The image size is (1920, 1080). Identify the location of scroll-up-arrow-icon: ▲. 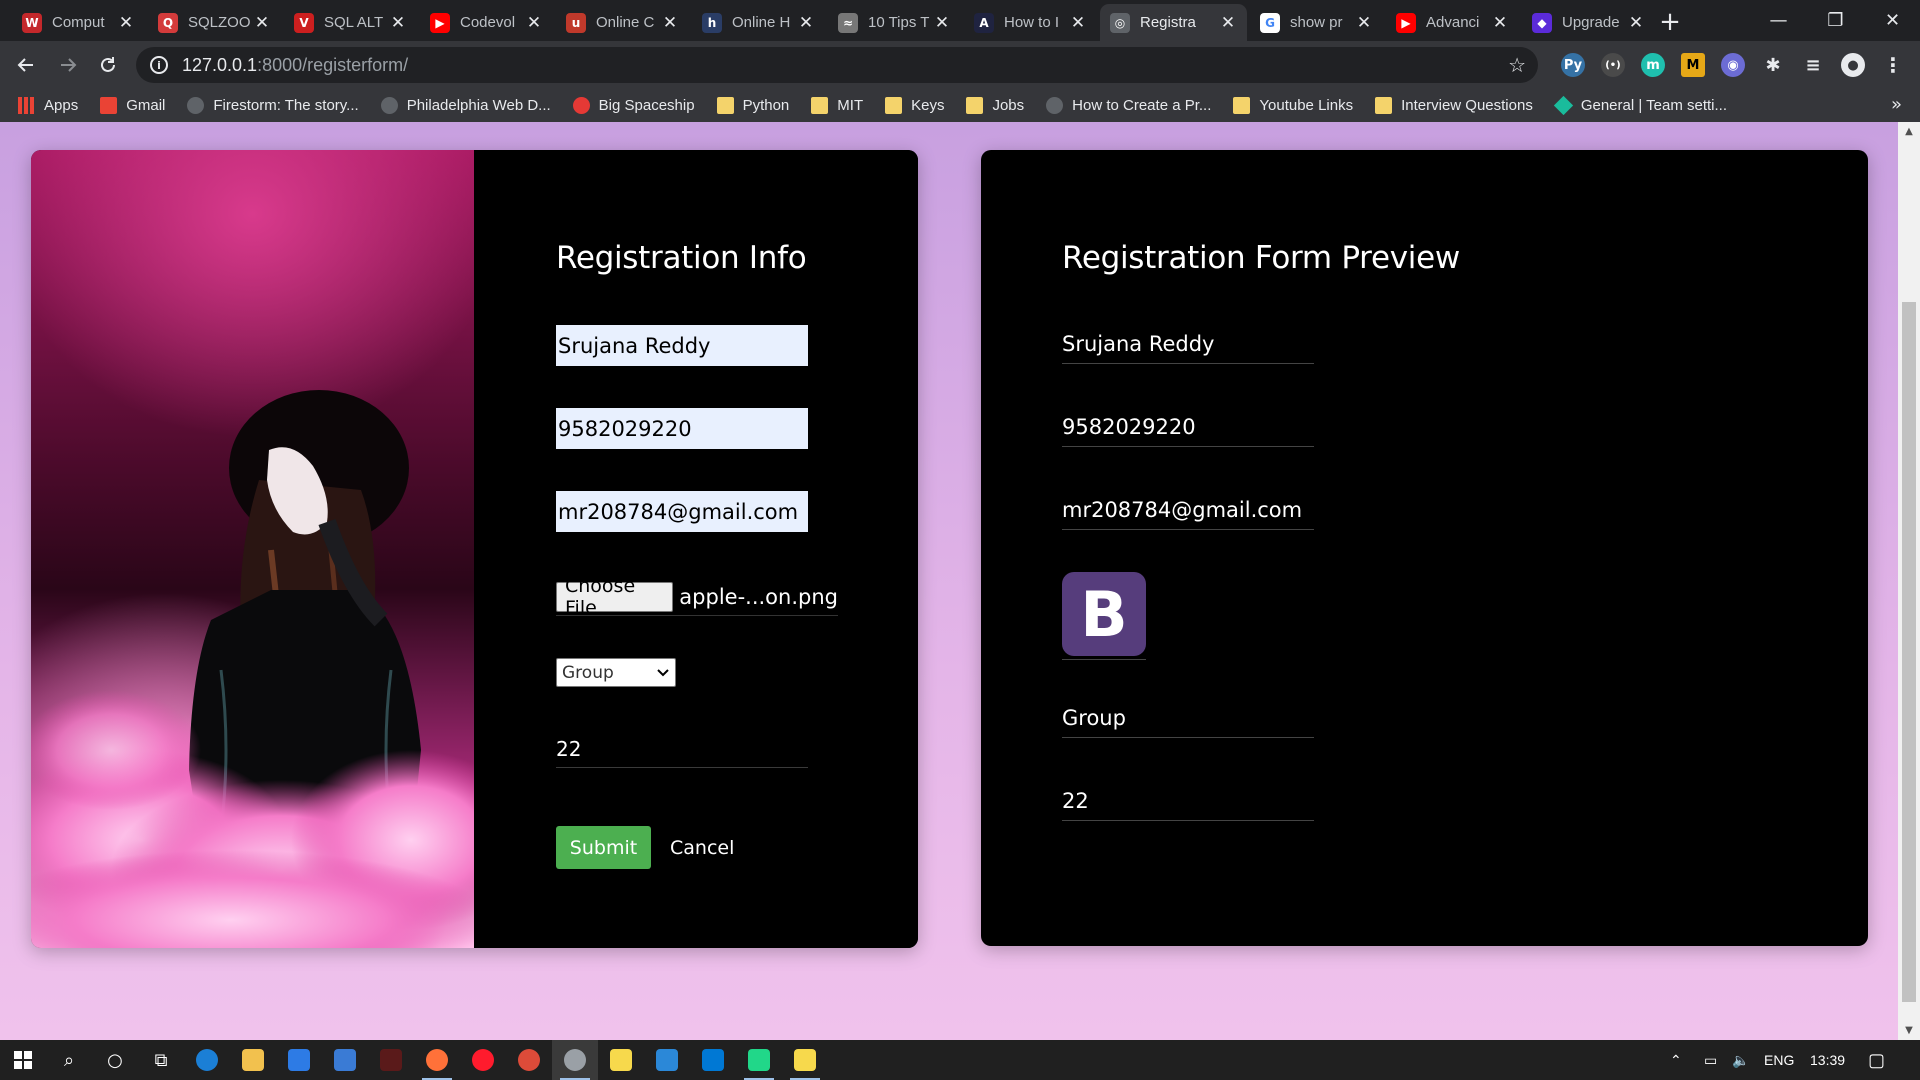
(1909, 131).